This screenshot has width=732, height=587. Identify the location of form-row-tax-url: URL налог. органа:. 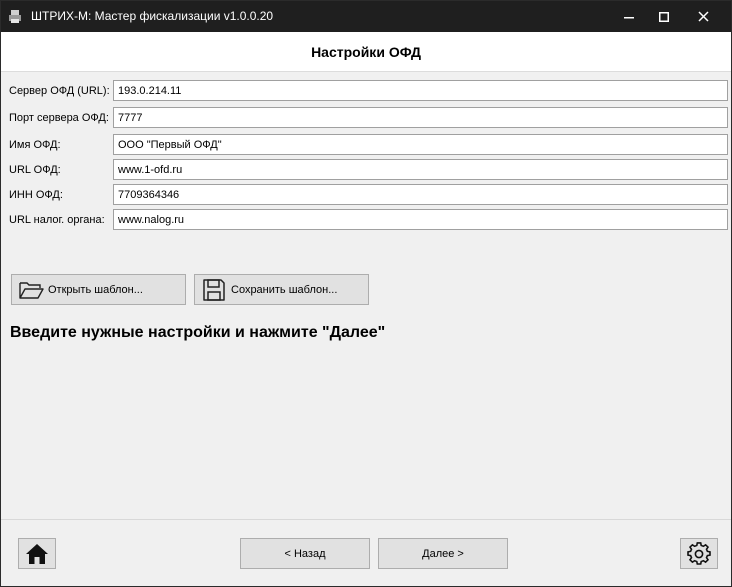
(366, 220).